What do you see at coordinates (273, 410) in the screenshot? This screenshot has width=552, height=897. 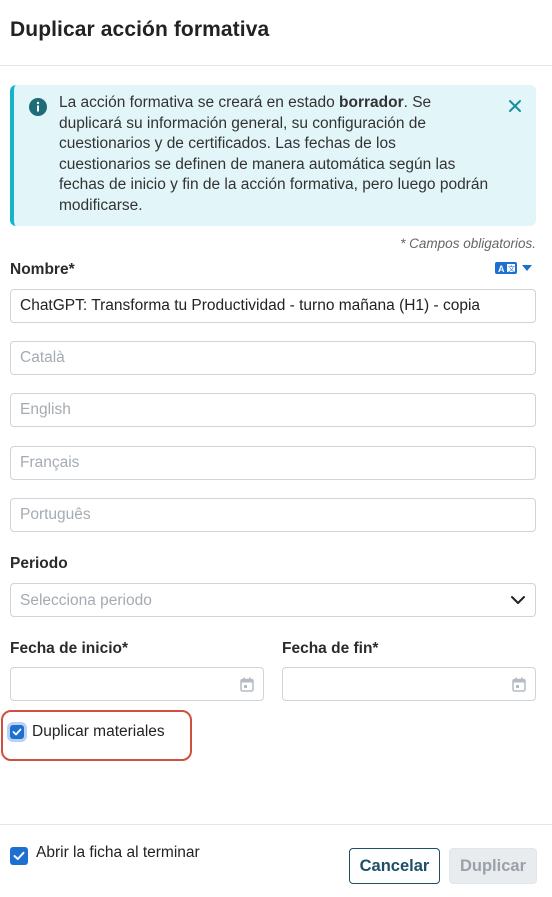 I see `name-english-input` at bounding box center [273, 410].